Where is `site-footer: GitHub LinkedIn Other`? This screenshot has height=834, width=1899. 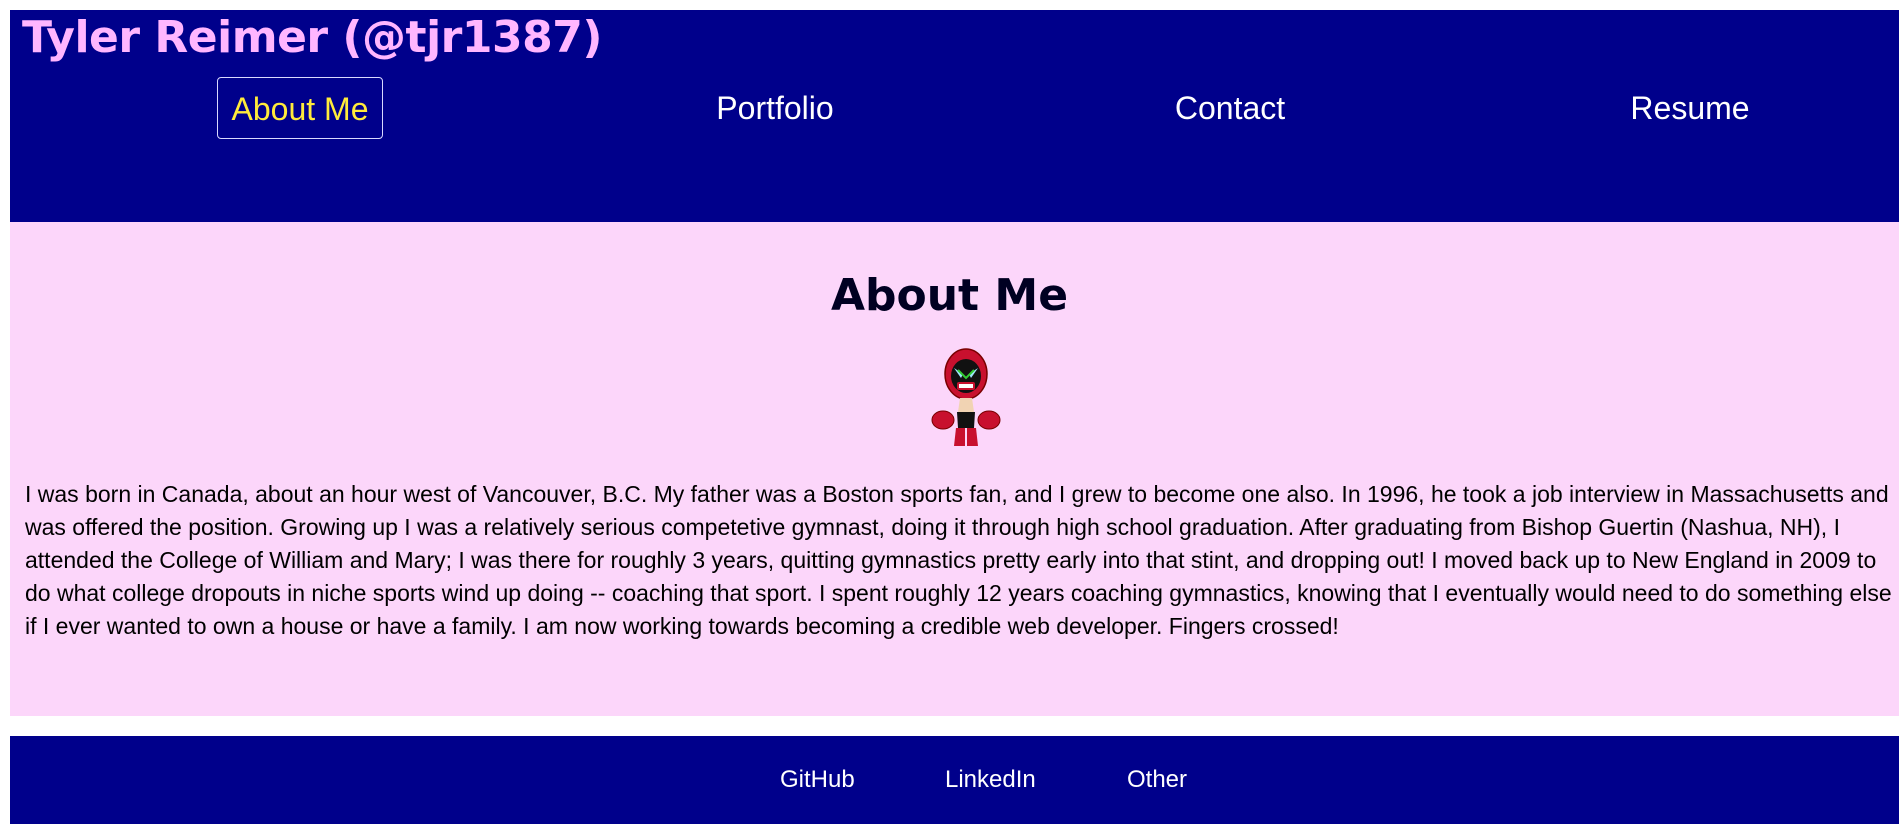
site-footer: GitHub LinkedIn Other is located at coordinates (954, 780).